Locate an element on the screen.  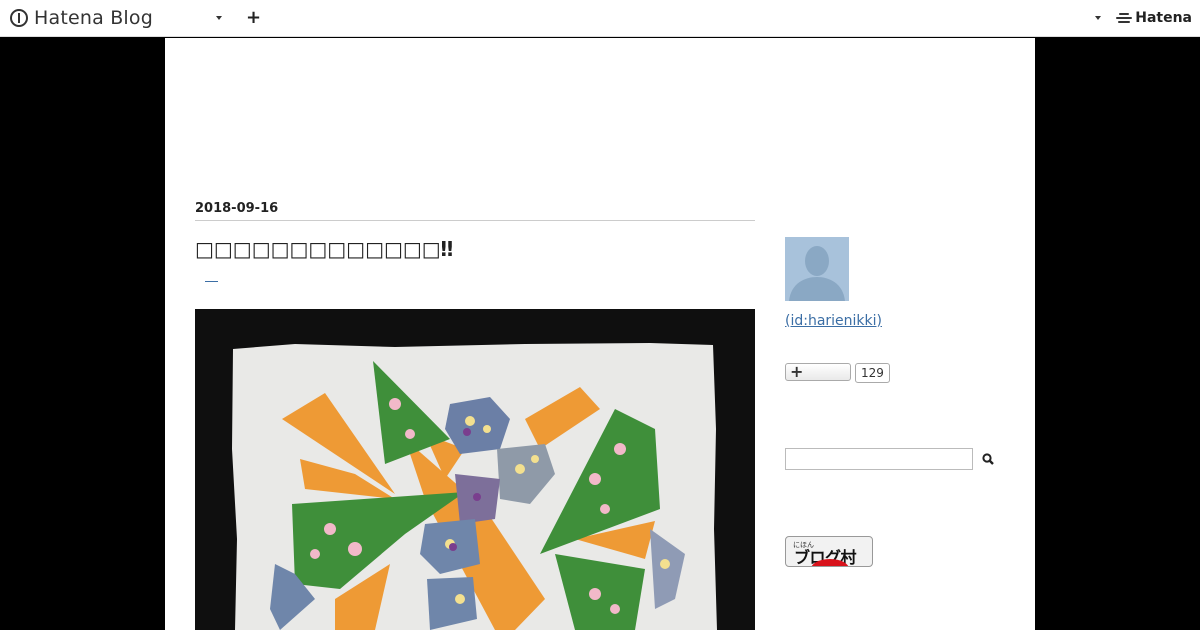
search-input is located at coordinates (879, 459).